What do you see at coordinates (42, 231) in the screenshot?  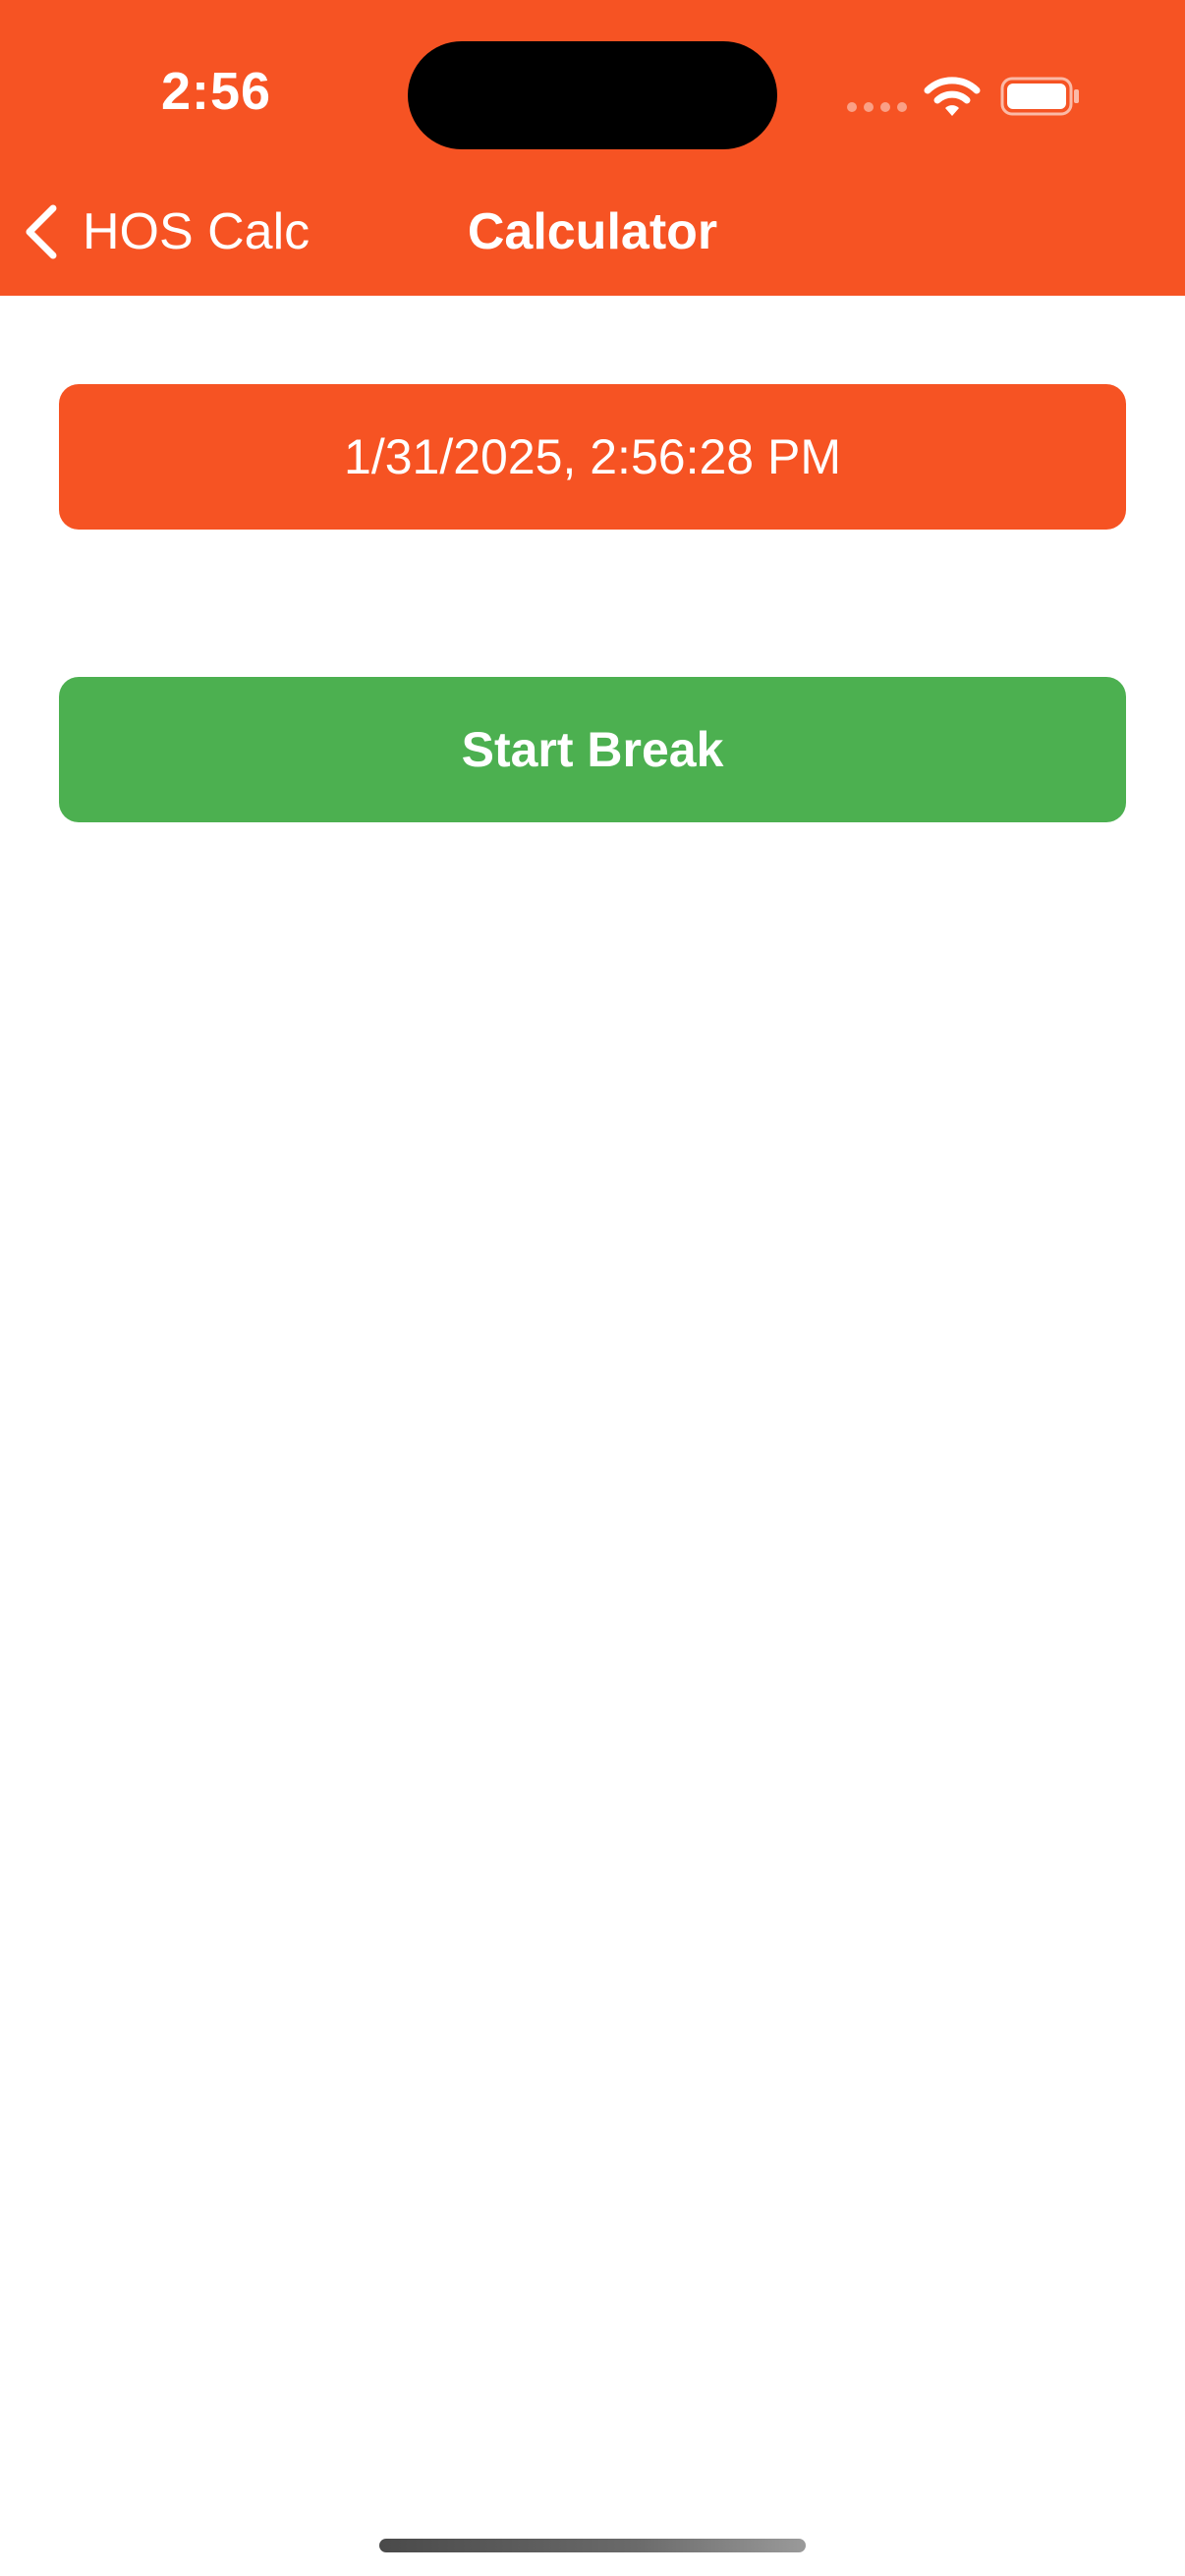 I see `chevron-left-icon` at bounding box center [42, 231].